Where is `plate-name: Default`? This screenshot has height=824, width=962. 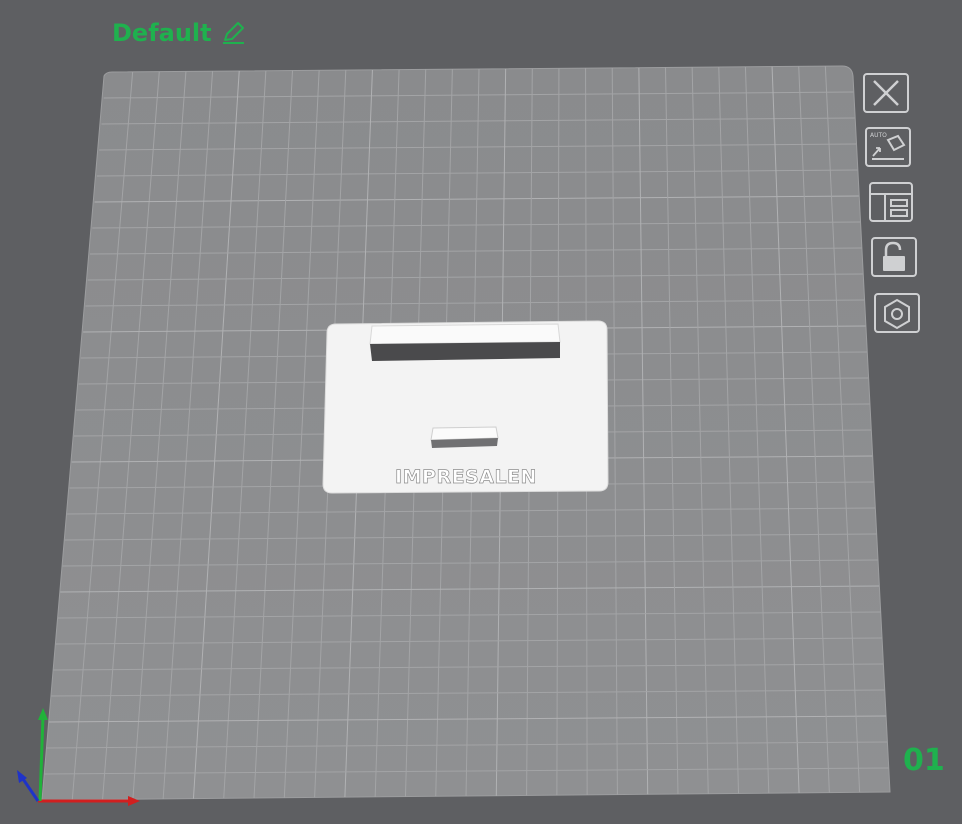 plate-name: Default is located at coordinates (162, 33).